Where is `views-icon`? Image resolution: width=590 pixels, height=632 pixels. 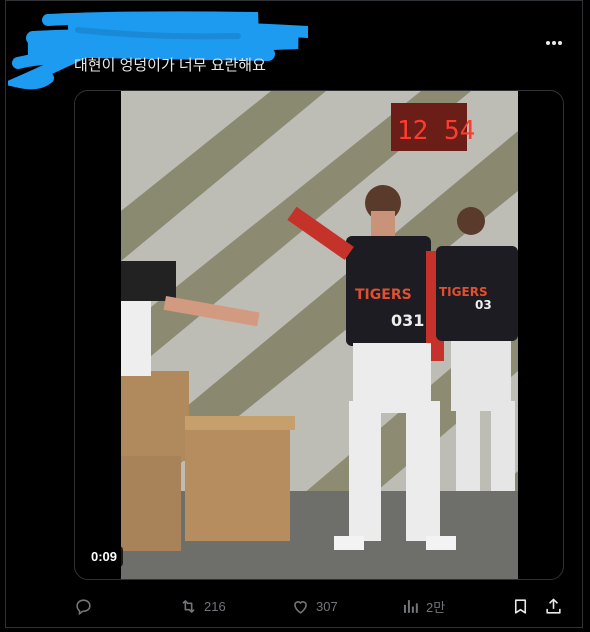
views-icon is located at coordinates (410, 606).